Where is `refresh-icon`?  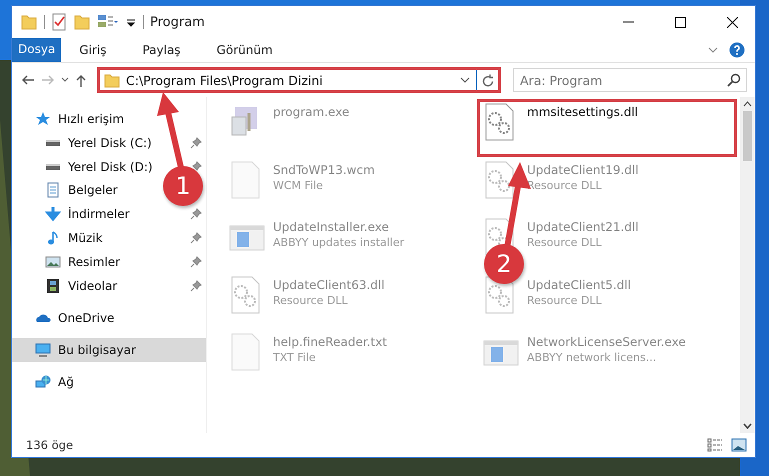
refresh-icon is located at coordinates (488, 80).